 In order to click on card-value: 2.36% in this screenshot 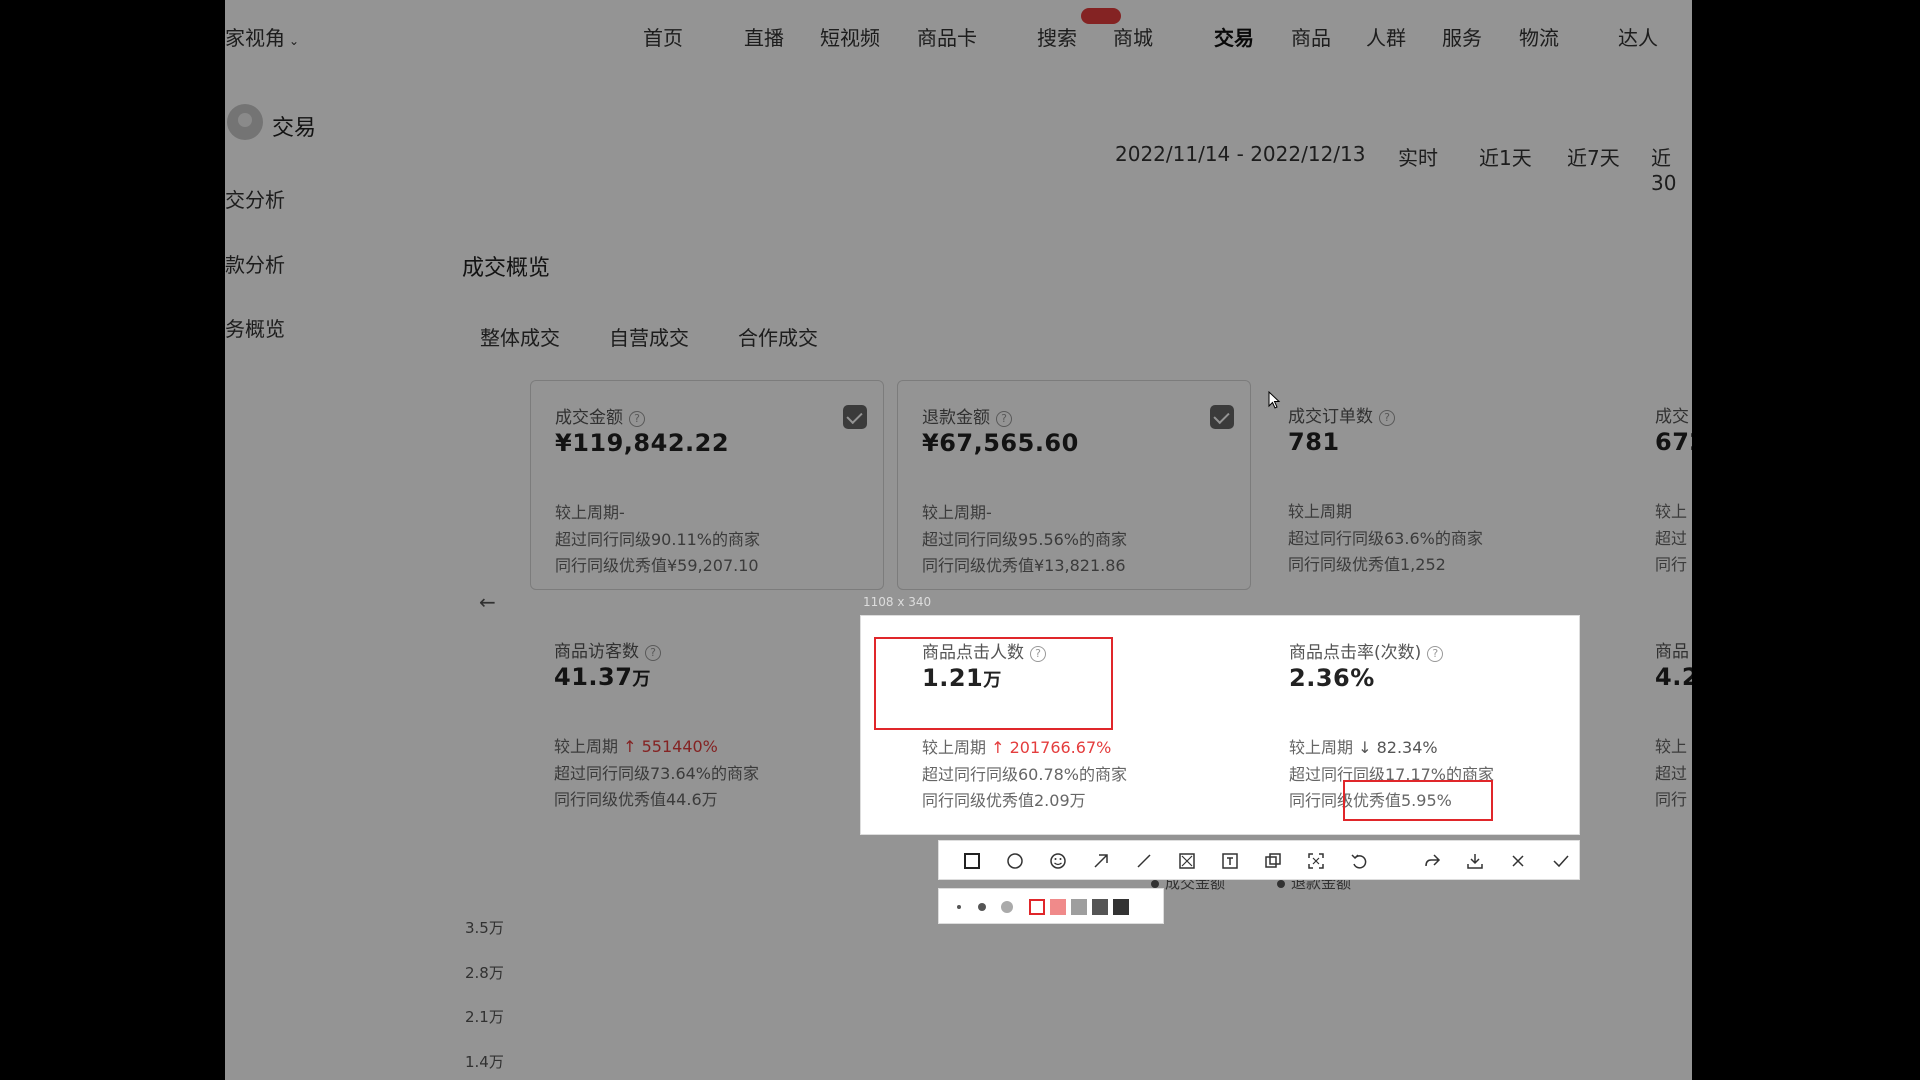, I will do `click(1332, 678)`.